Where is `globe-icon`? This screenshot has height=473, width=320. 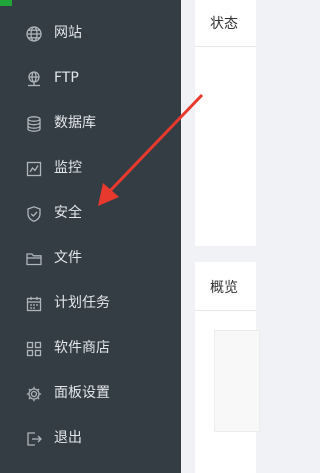
globe-icon is located at coordinates (34, 34).